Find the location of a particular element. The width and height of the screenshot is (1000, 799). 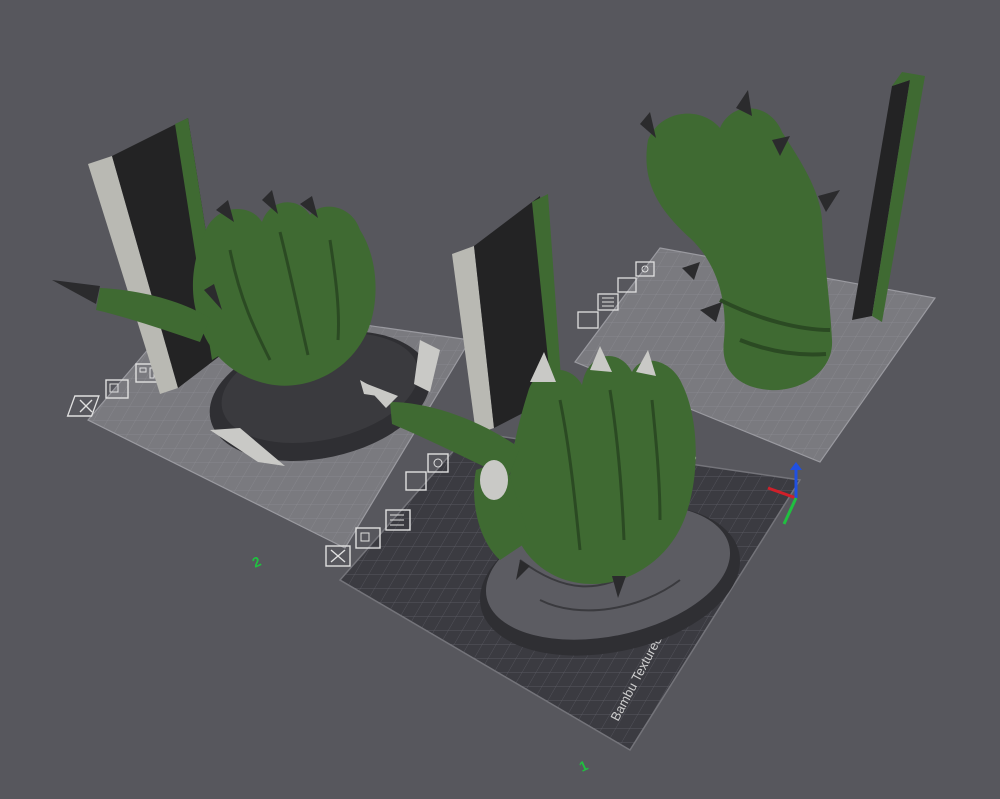

prime-tower-right is located at coordinates (888, 197).